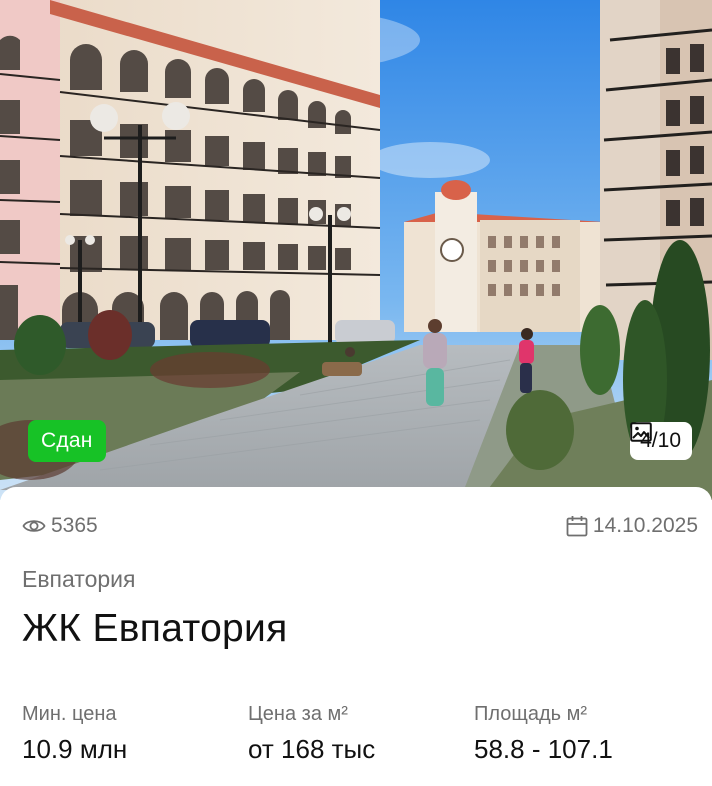 The height and width of the screenshot is (786, 712). I want to click on views-count: 5365, so click(60, 526).